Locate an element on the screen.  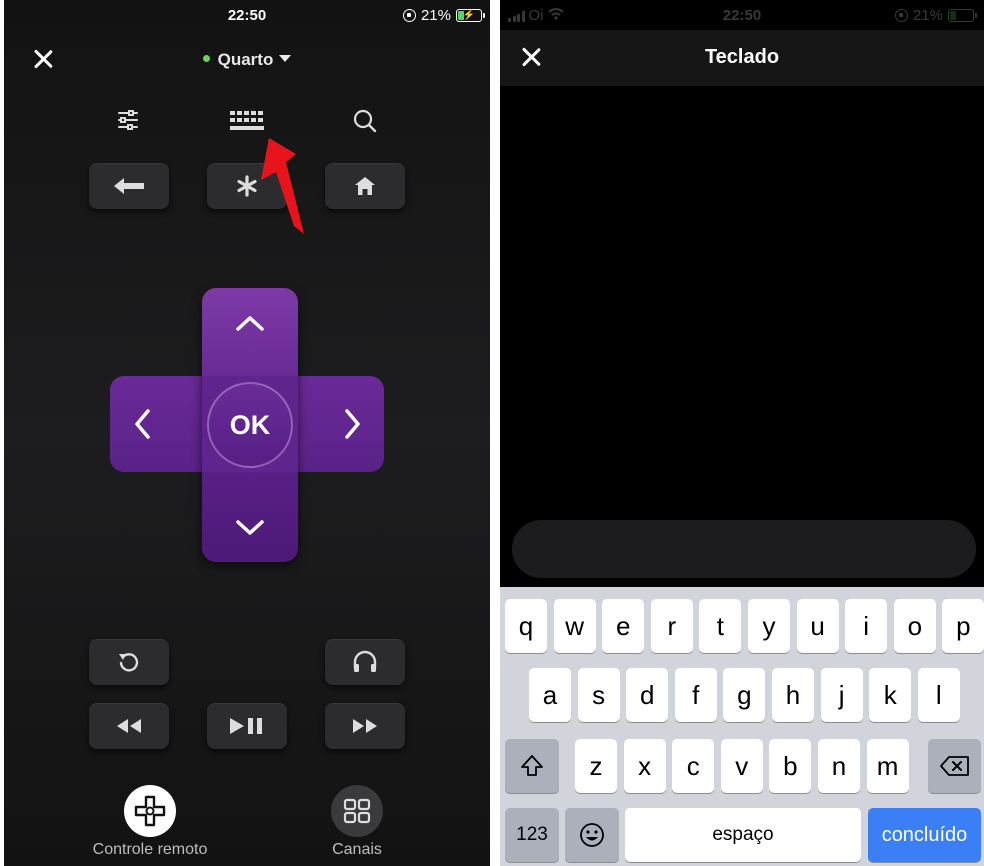
shift-key is located at coordinates (532, 766).